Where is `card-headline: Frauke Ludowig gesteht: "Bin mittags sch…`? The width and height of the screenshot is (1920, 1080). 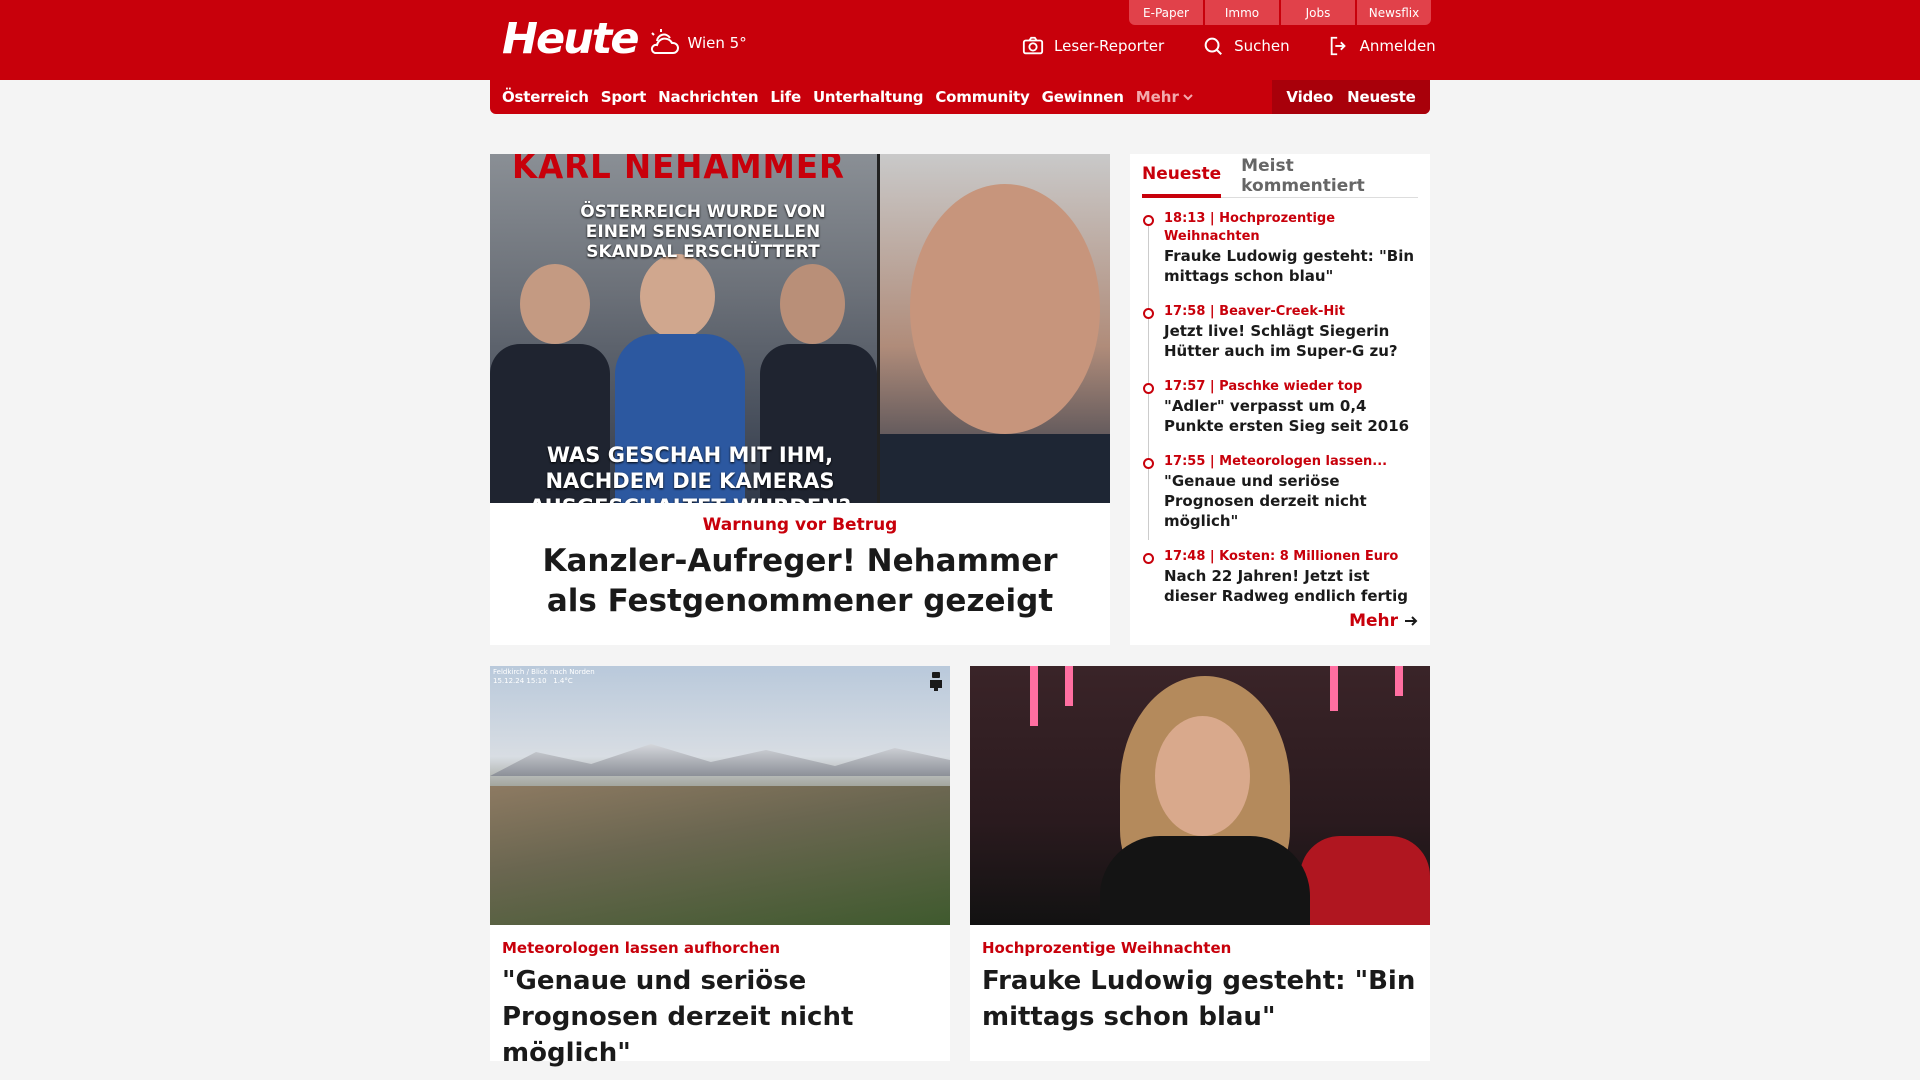 card-headline: Frauke Ludowig gesteht: "Bin mittags sch… is located at coordinates (1200, 999).